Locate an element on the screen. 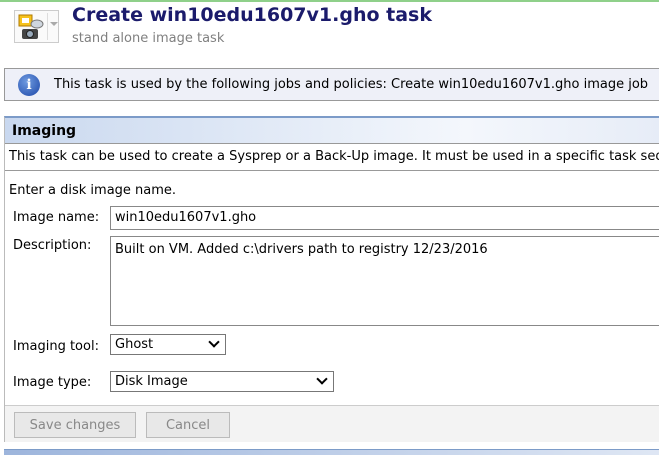 The image size is (659, 455). prompt-text: Enter a disk image name. is located at coordinates (93, 190).